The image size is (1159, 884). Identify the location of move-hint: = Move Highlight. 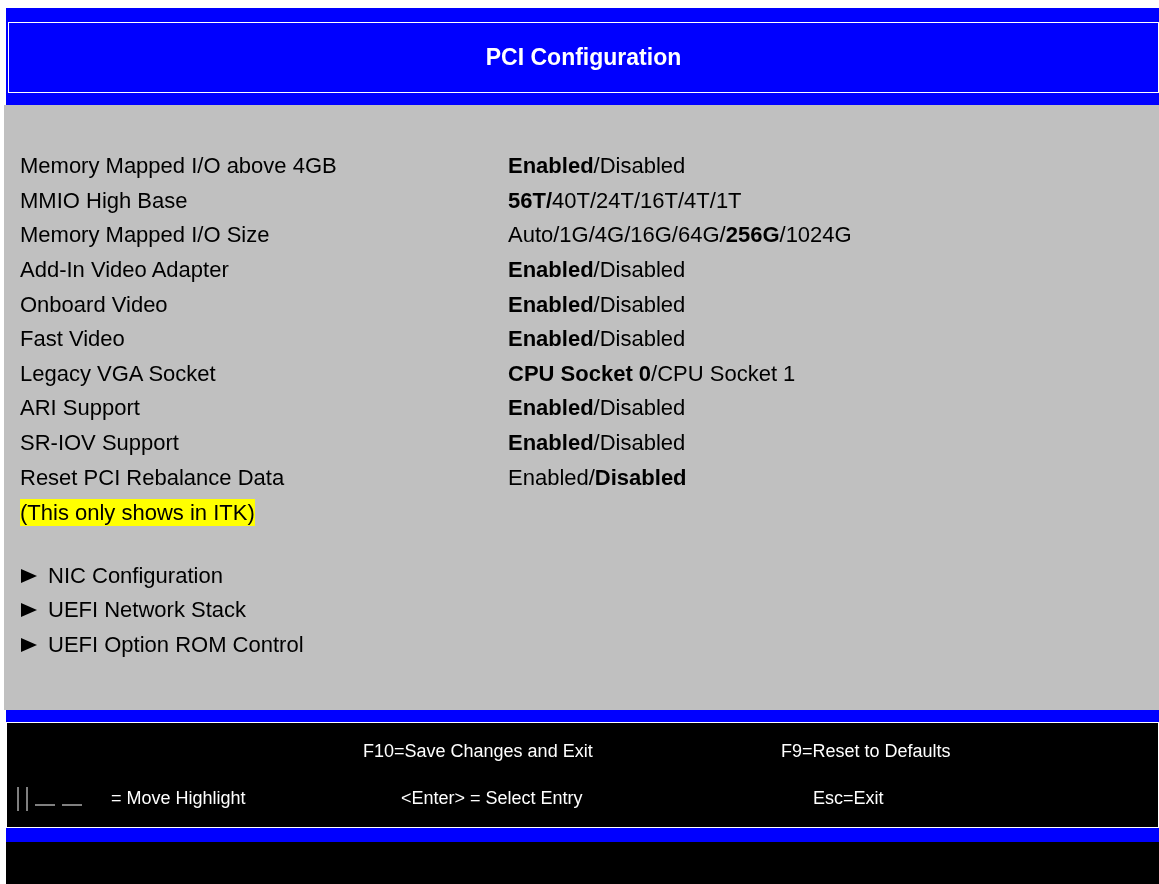
(179, 798).